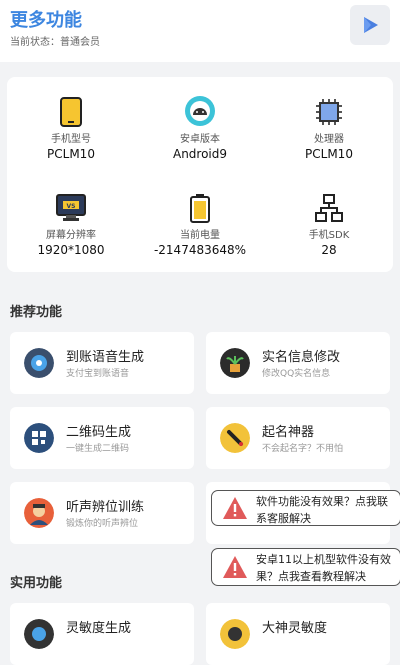 The image size is (400, 665). I want to click on plant-icon, so click(235, 363).